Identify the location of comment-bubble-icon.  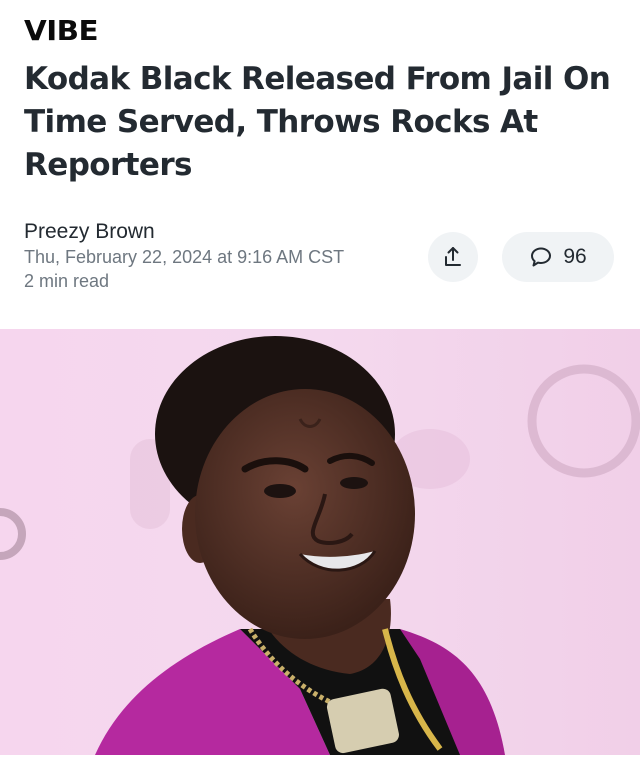
(541, 257).